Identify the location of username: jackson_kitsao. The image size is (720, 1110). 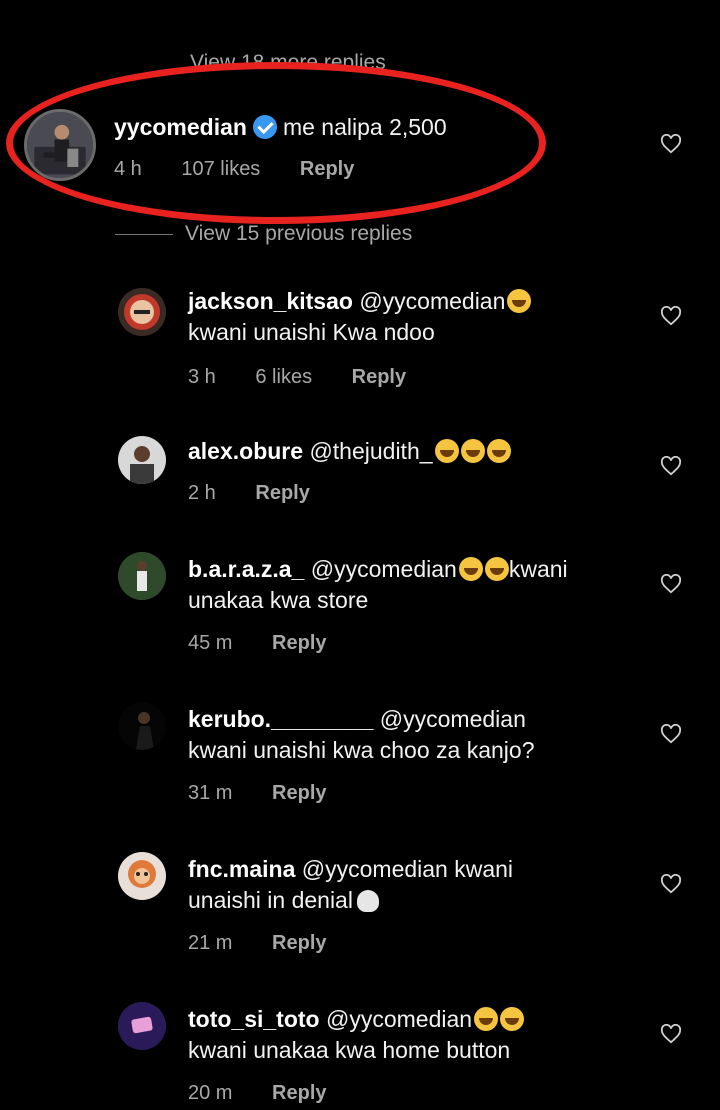
(270, 301).